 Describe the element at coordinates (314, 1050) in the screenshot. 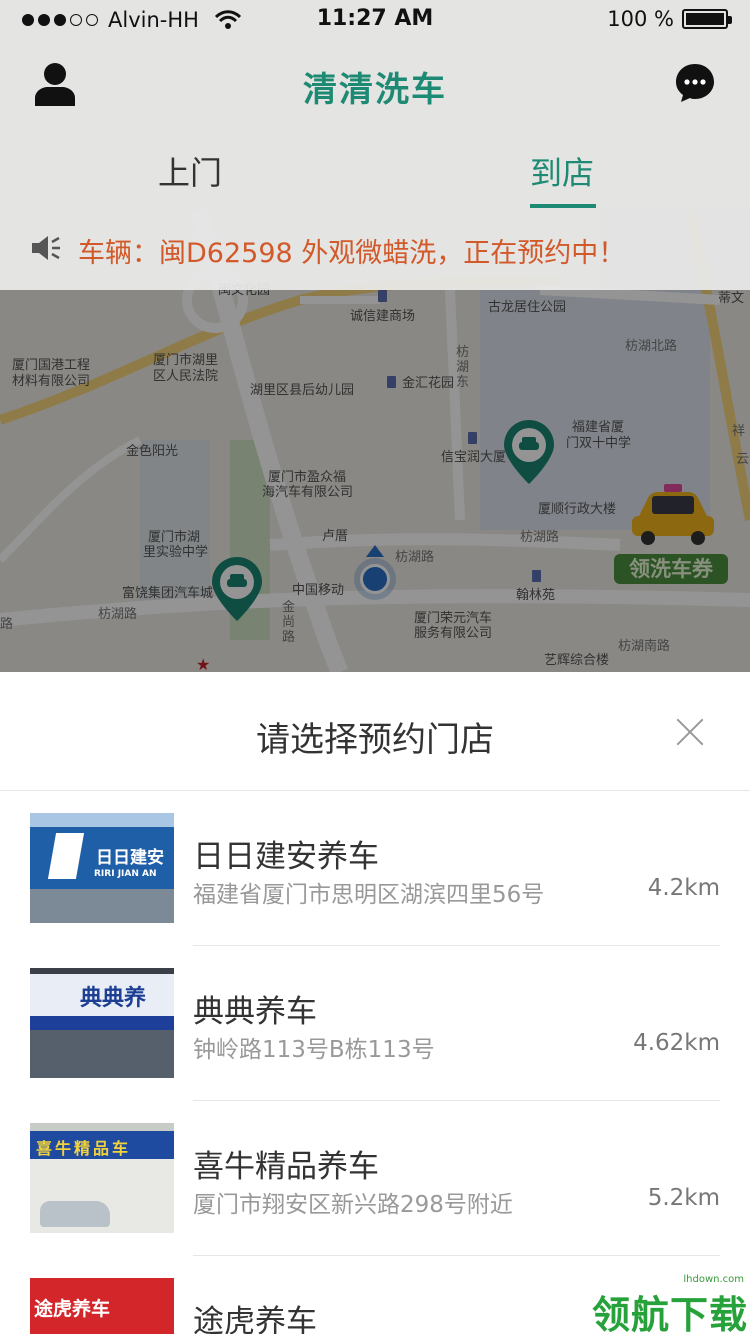

I see `store-address: 钟岭路113号B栋113号` at that location.